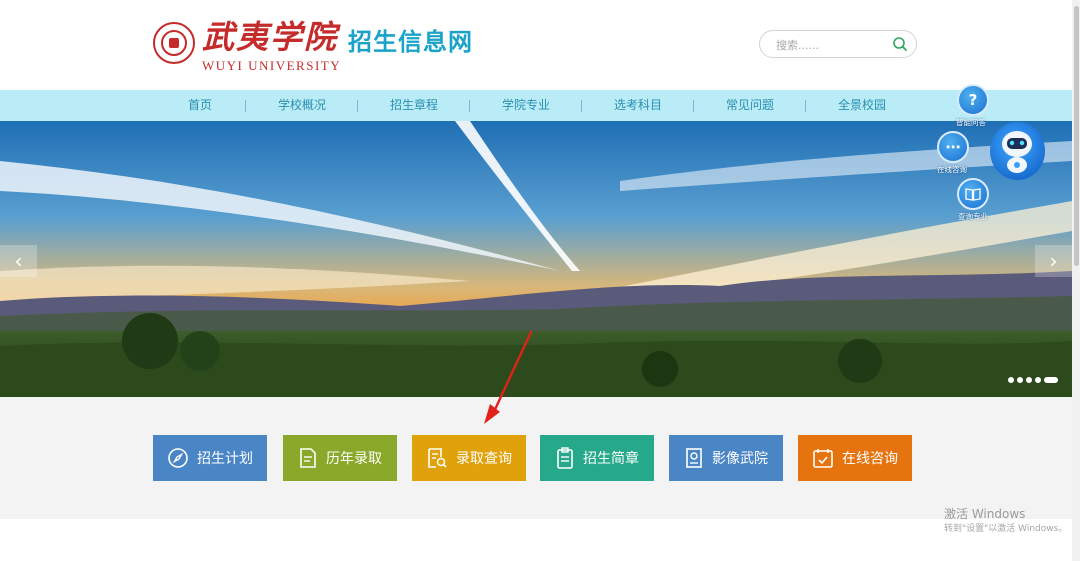 This screenshot has height=561, width=1080. What do you see at coordinates (985, 514) in the screenshot?
I see `windows-activation-text: 激活 Windows` at bounding box center [985, 514].